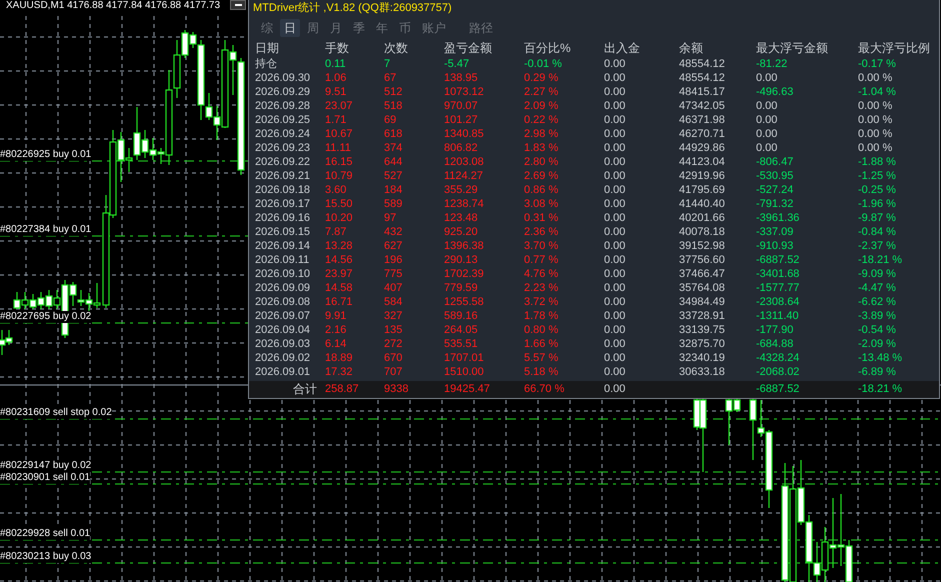 The height and width of the screenshot is (582, 941). Describe the element at coordinates (391, 218) in the screenshot. I see `count-cell-text: 97` at that location.